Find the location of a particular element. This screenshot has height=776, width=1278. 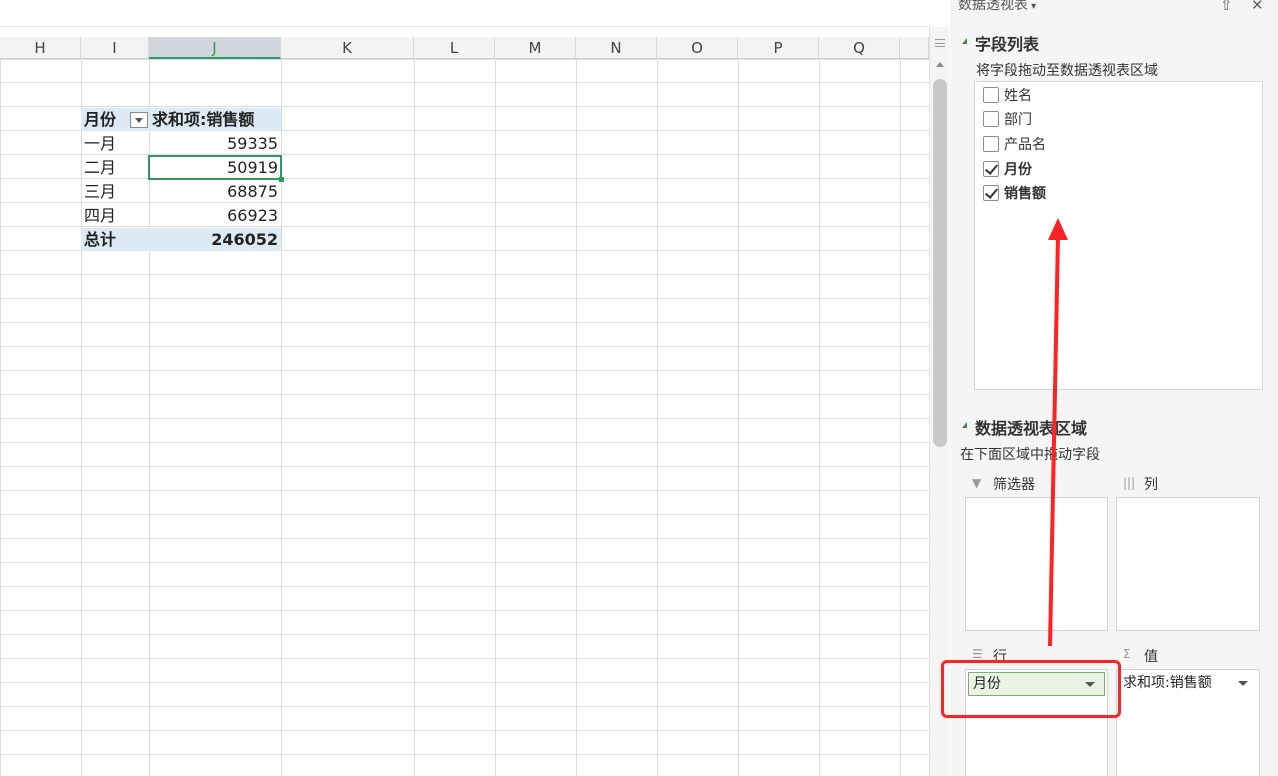

annotation-arrow is located at coordinates (1058, 432).